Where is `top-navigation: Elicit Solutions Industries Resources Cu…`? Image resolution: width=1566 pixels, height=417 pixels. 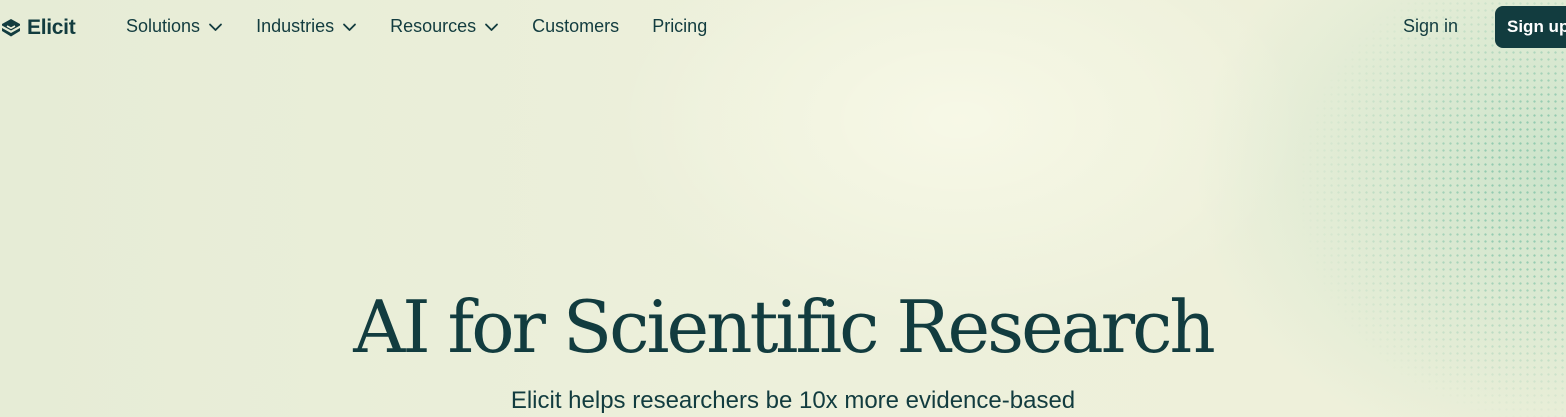 top-navigation: Elicit Solutions Industries Resources Cu… is located at coordinates (783, 28).